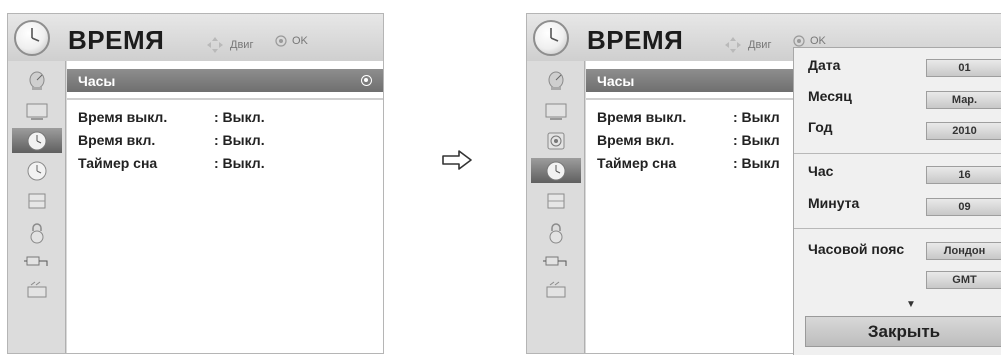 This screenshot has height=355, width=1001. What do you see at coordinates (195, 37) in the screenshot?
I see `menu-header: ВРЕМЯ Двиг OK` at bounding box center [195, 37].